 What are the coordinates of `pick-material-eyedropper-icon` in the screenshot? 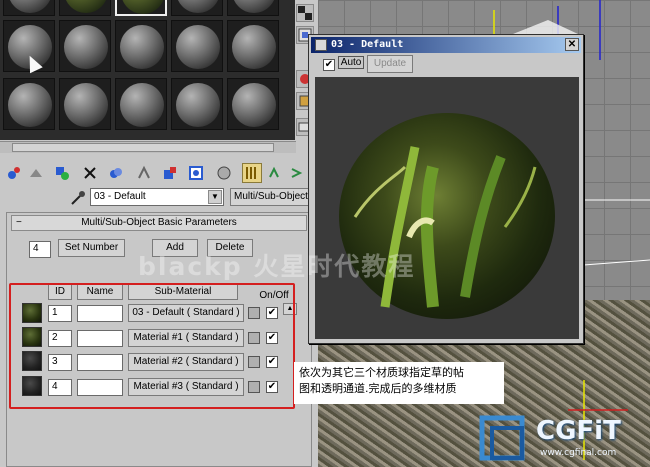 It's located at (78, 198).